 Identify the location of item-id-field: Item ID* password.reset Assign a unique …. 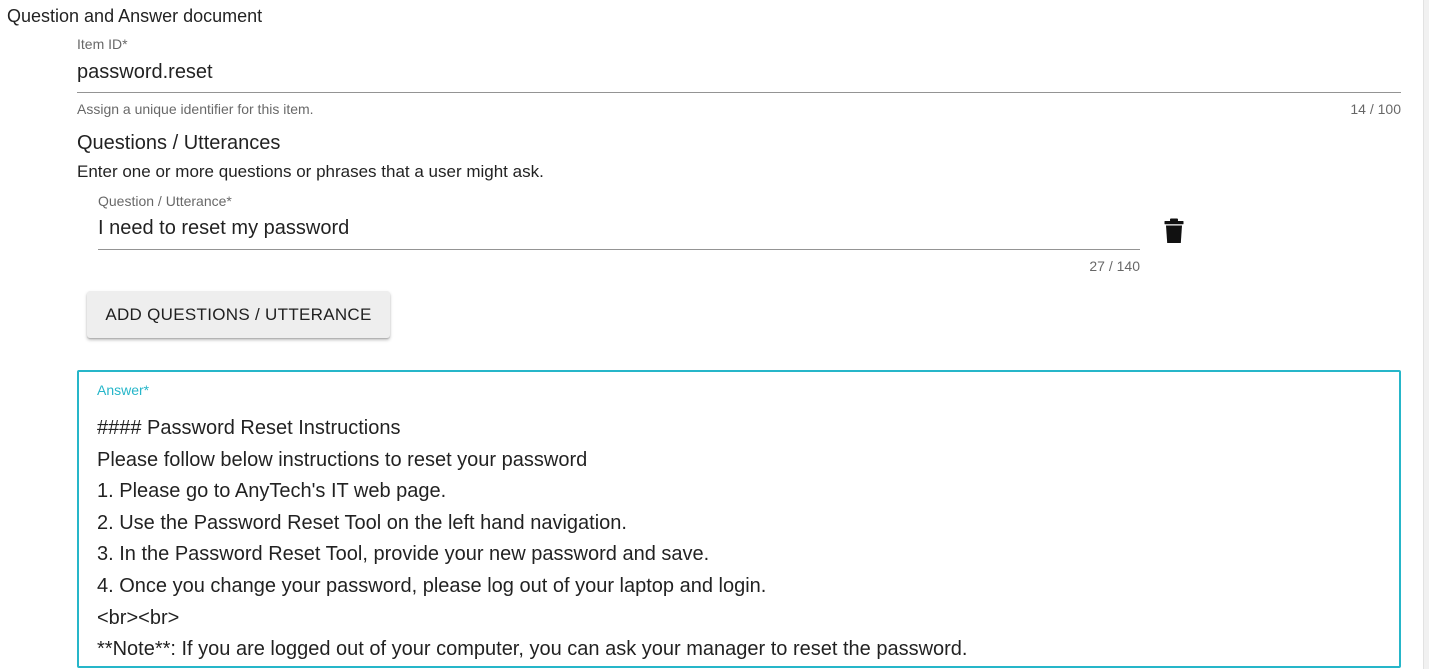
(739, 77).